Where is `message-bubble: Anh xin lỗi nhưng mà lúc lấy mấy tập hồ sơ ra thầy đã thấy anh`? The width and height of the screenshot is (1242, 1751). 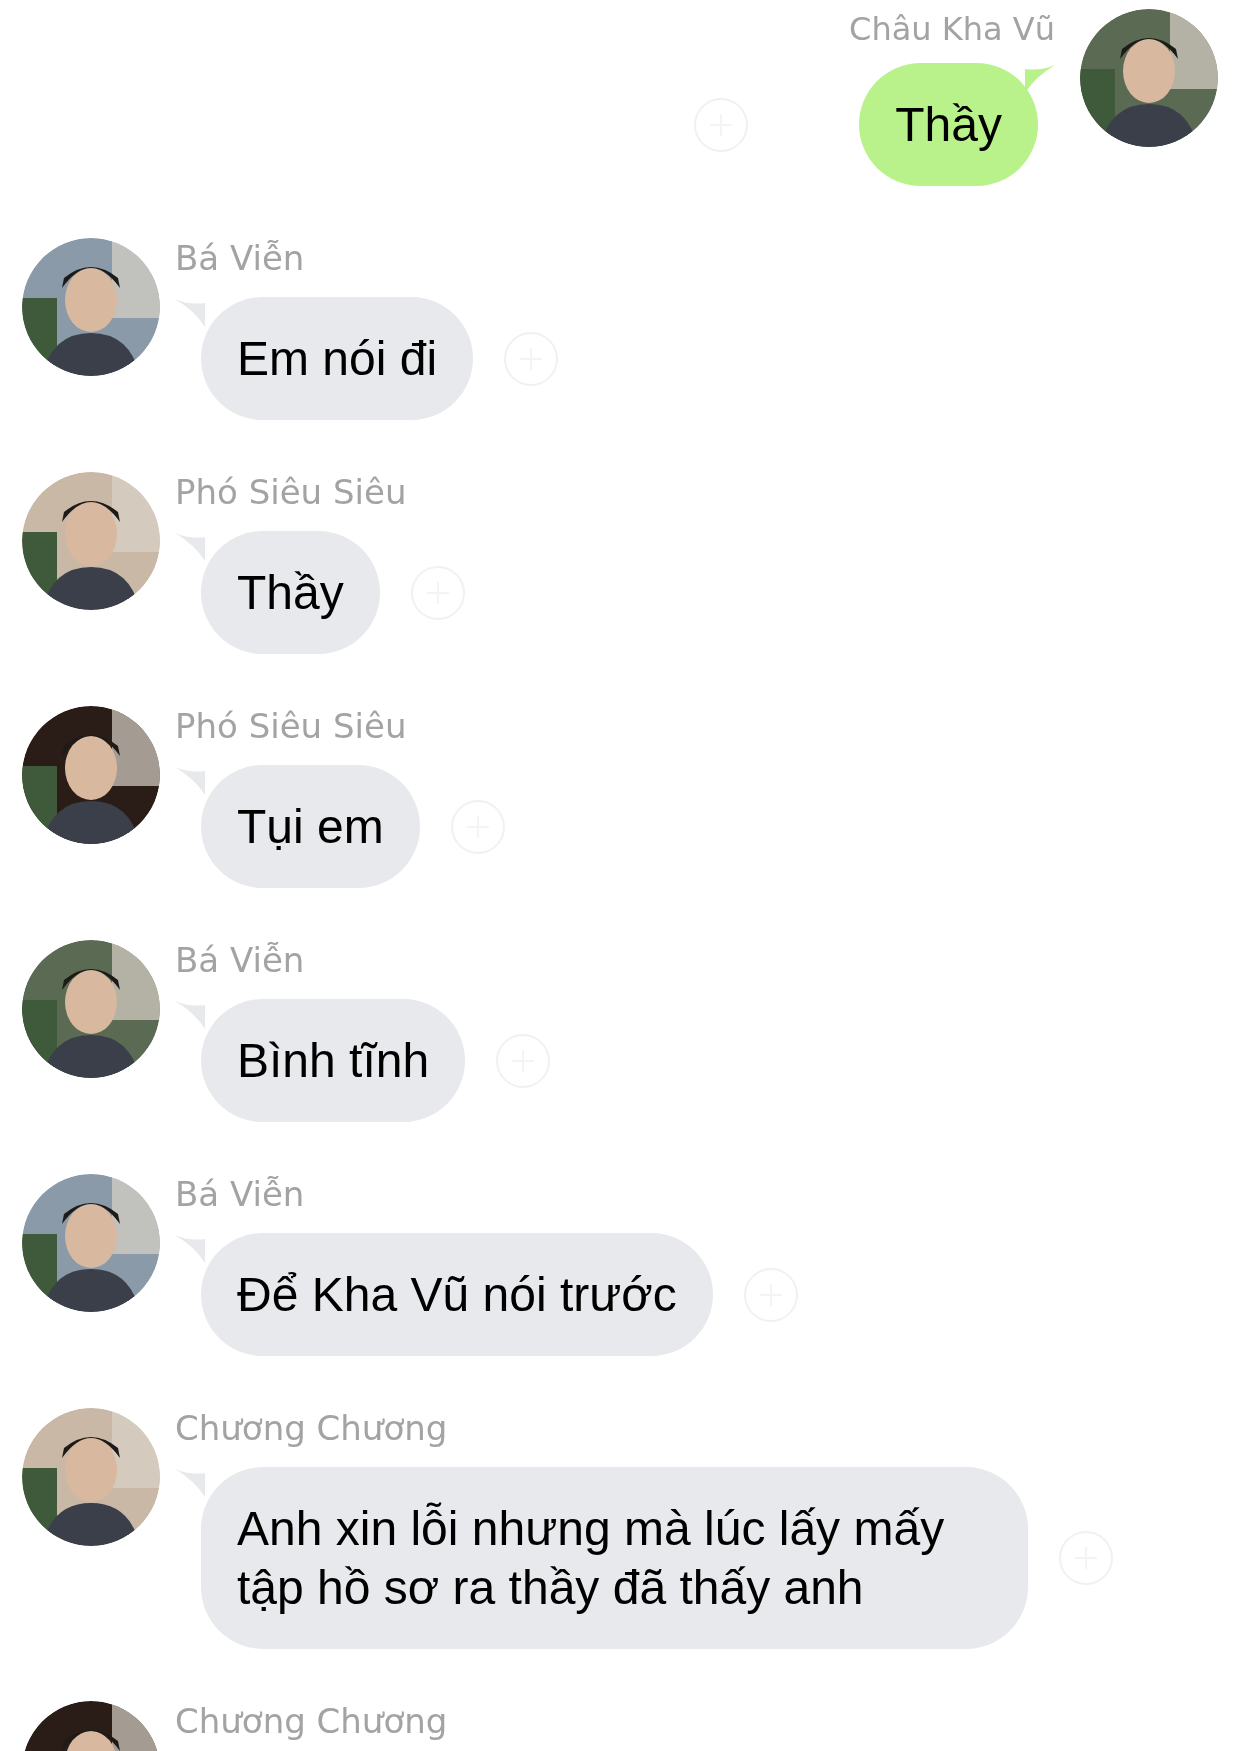 message-bubble: Anh xin lỗi nhưng mà lúc lấy mấy tập hồ sơ ra thầy đã thấy anh is located at coordinates (614, 1558).